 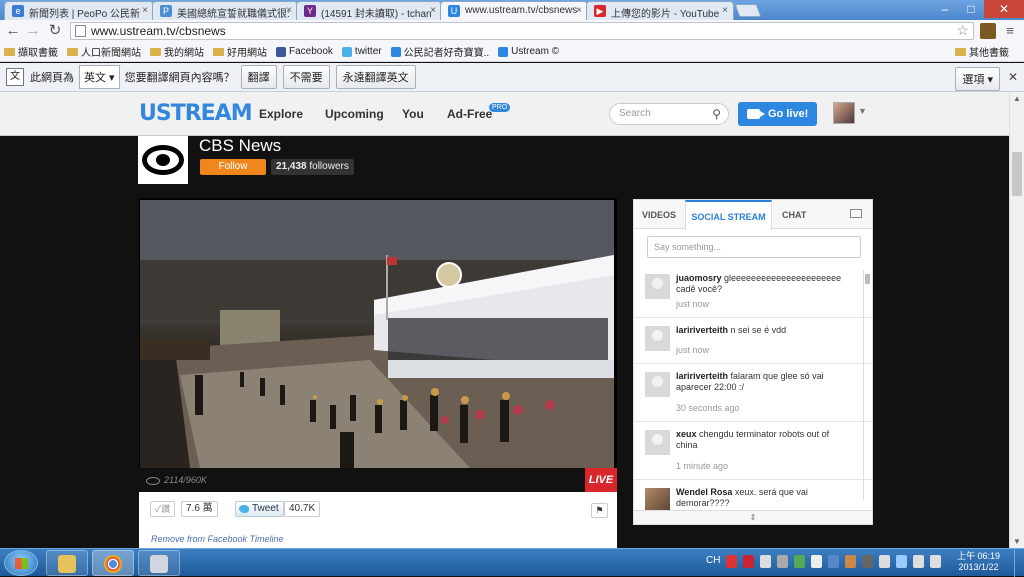 I want to click on bookmark-item: 人口新聞網站, so click(x=104, y=51).